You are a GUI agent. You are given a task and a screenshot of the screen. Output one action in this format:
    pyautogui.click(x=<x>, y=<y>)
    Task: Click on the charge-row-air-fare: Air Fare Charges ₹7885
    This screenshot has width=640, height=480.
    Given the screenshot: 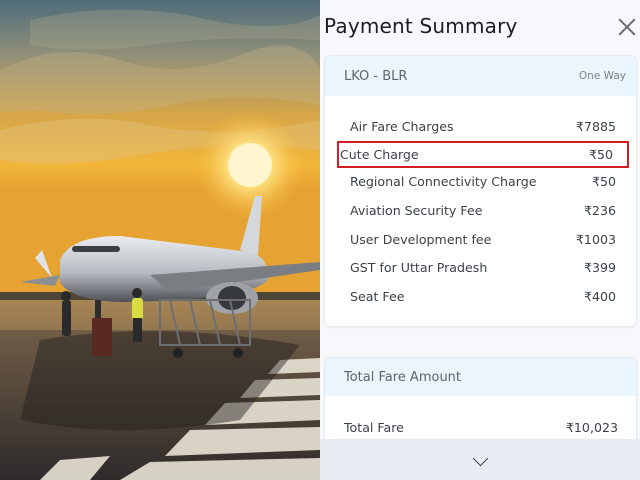 What is the action you would take?
    pyautogui.click(x=483, y=126)
    